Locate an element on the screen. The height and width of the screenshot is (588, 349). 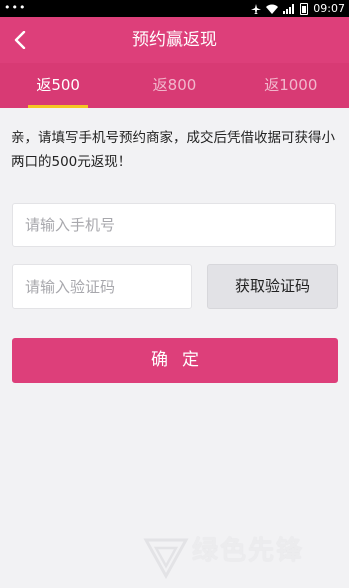
watermark: 绿色先锋 is located at coordinates (244, 556).